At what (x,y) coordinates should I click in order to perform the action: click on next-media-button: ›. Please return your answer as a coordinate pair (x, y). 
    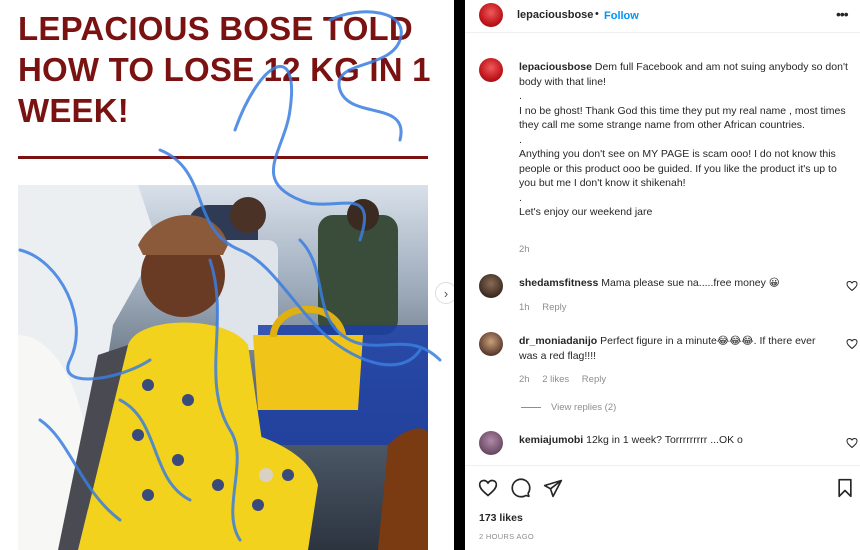
    Looking at the image, I should click on (444, 293).